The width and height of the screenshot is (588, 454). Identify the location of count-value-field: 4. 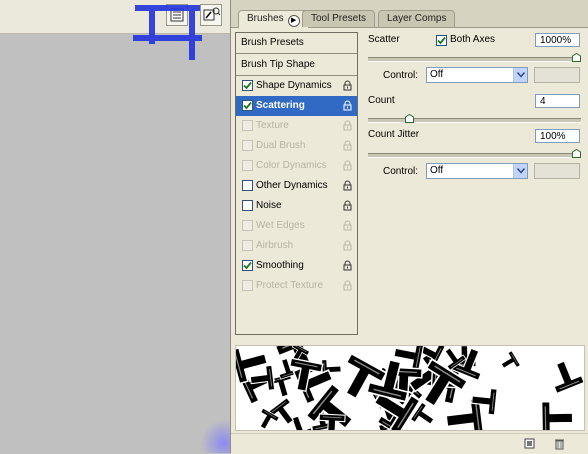
(557, 101).